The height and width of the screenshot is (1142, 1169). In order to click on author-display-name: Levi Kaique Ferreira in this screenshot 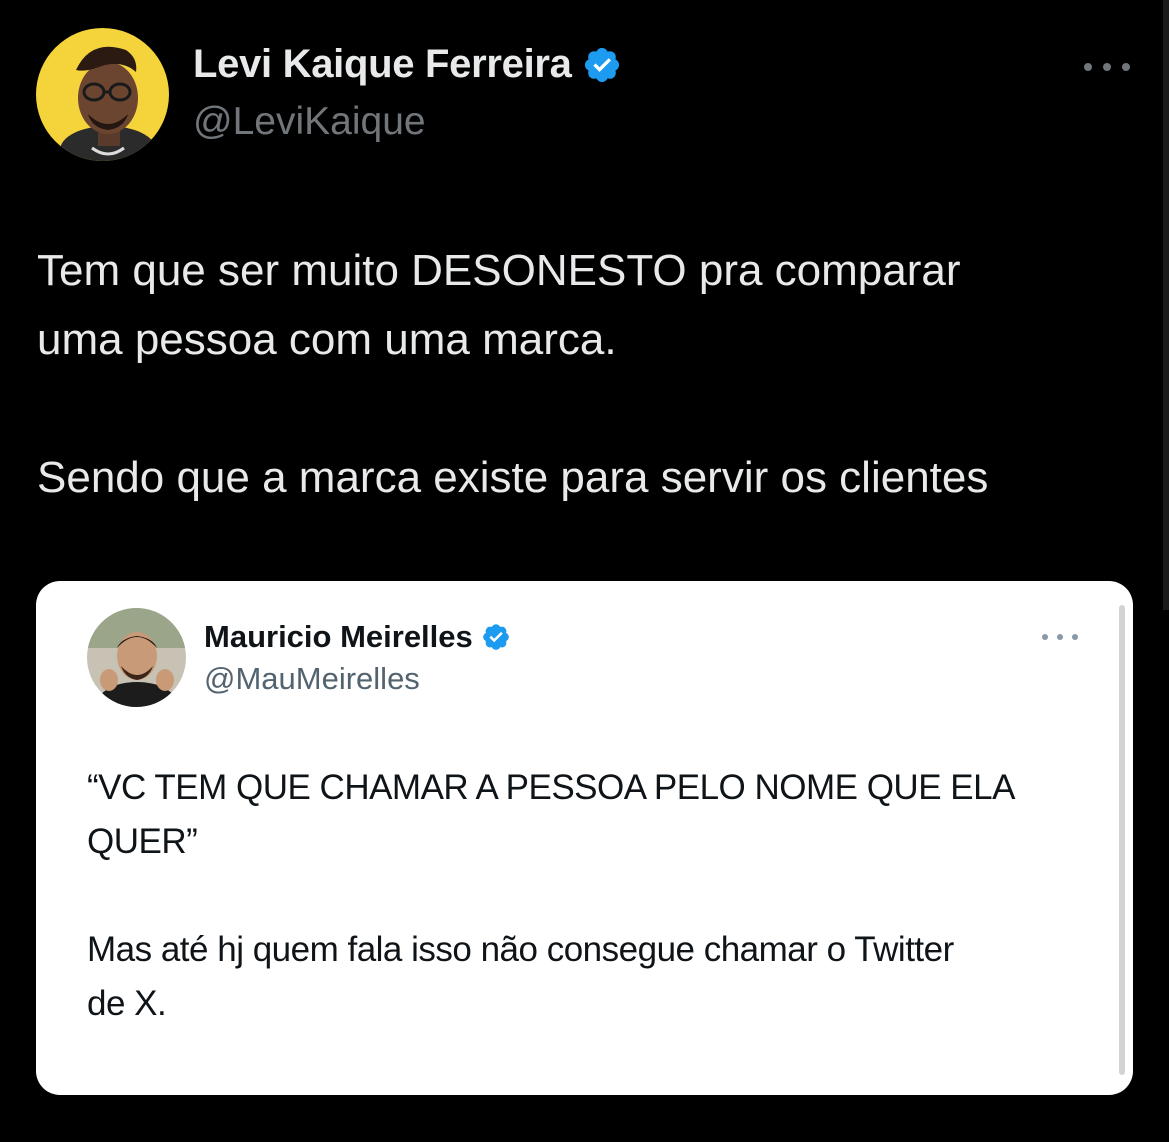, I will do `click(407, 64)`.